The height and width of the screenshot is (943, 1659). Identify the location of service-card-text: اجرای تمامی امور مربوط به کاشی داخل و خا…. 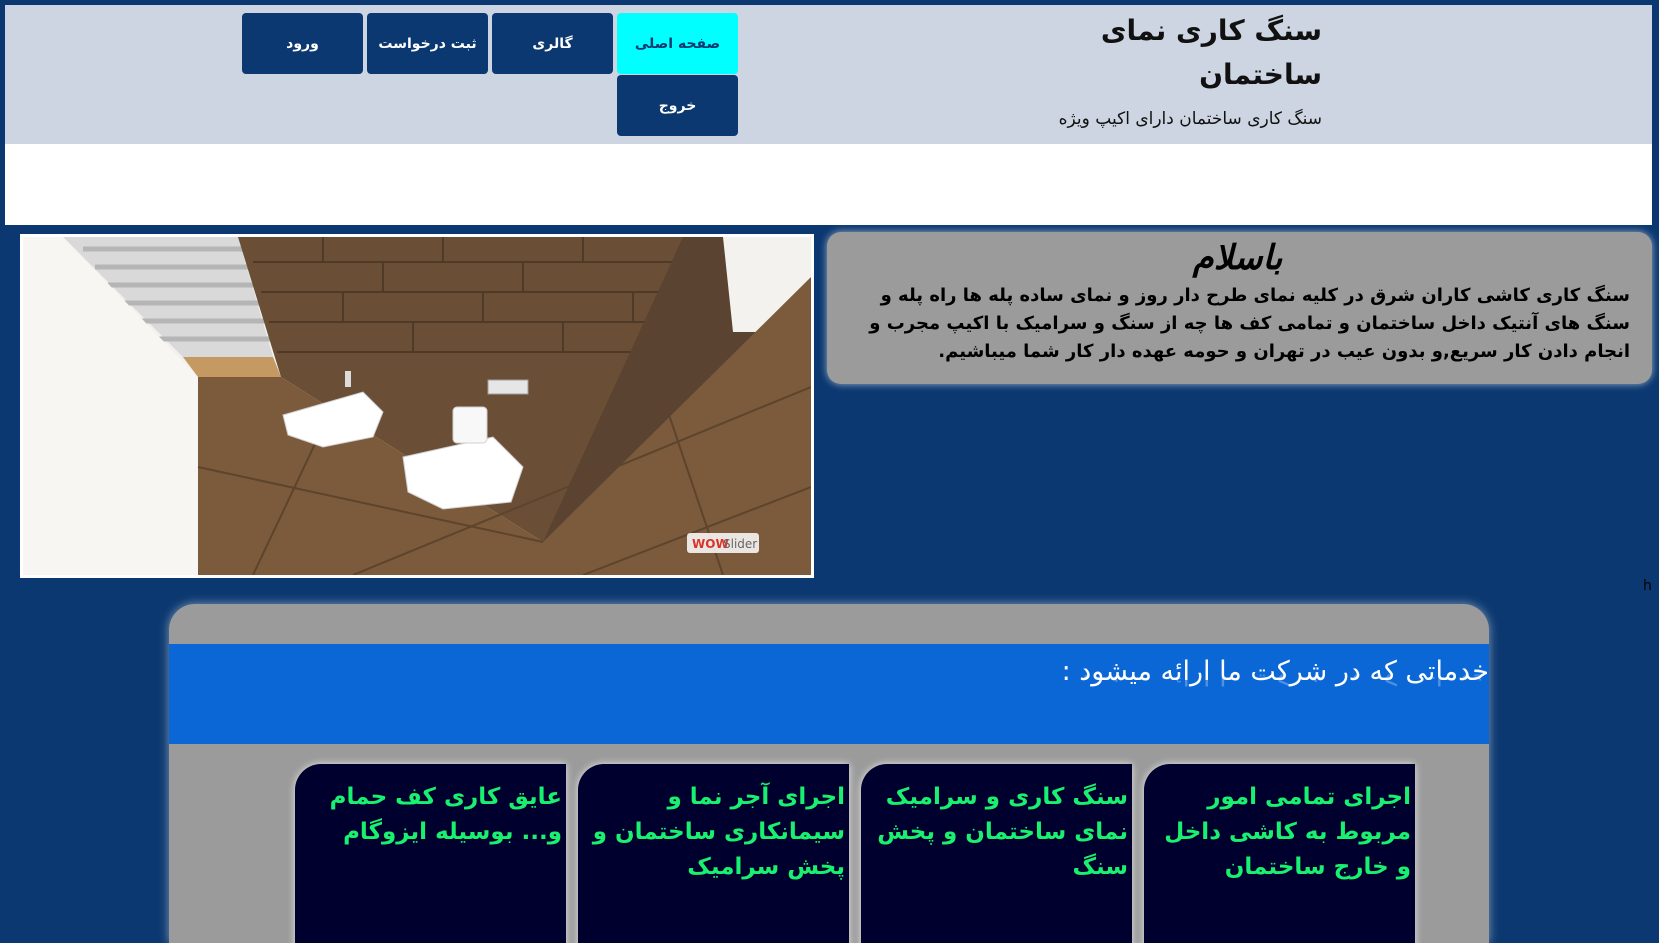
(1287, 832).